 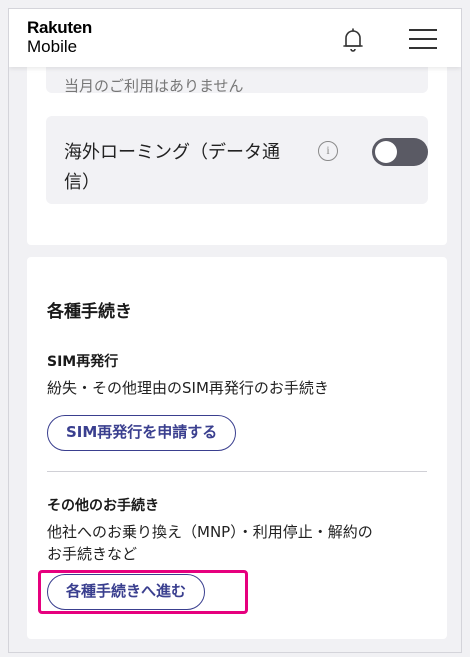 I want to click on app-header: Rakuten Mobile, so click(x=235, y=38).